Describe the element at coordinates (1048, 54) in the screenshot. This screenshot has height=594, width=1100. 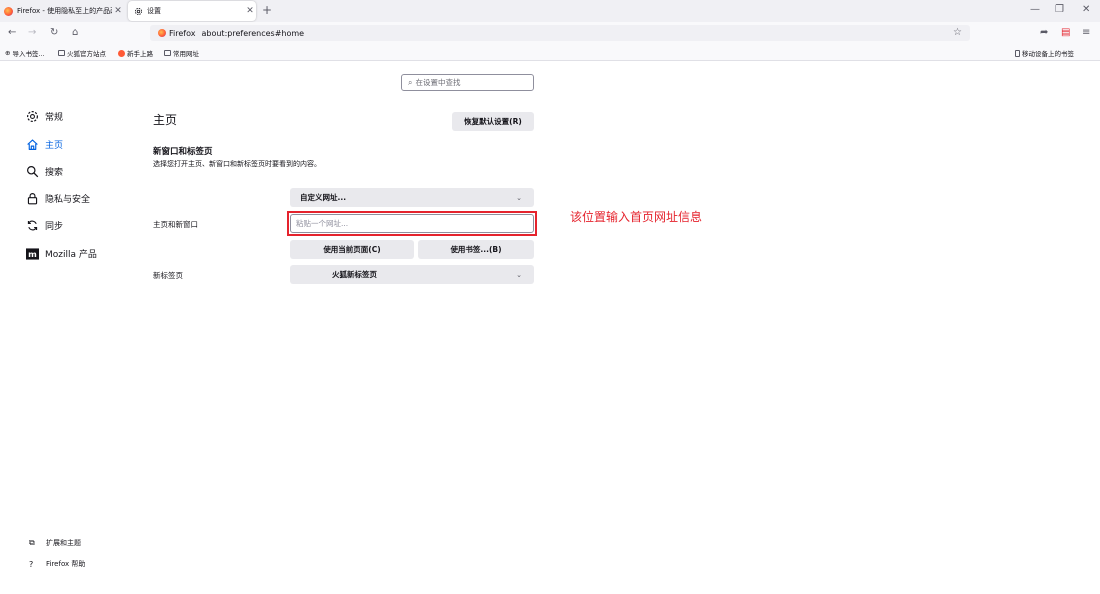
I see `bookmark-label: 移动设备上的书签` at that location.